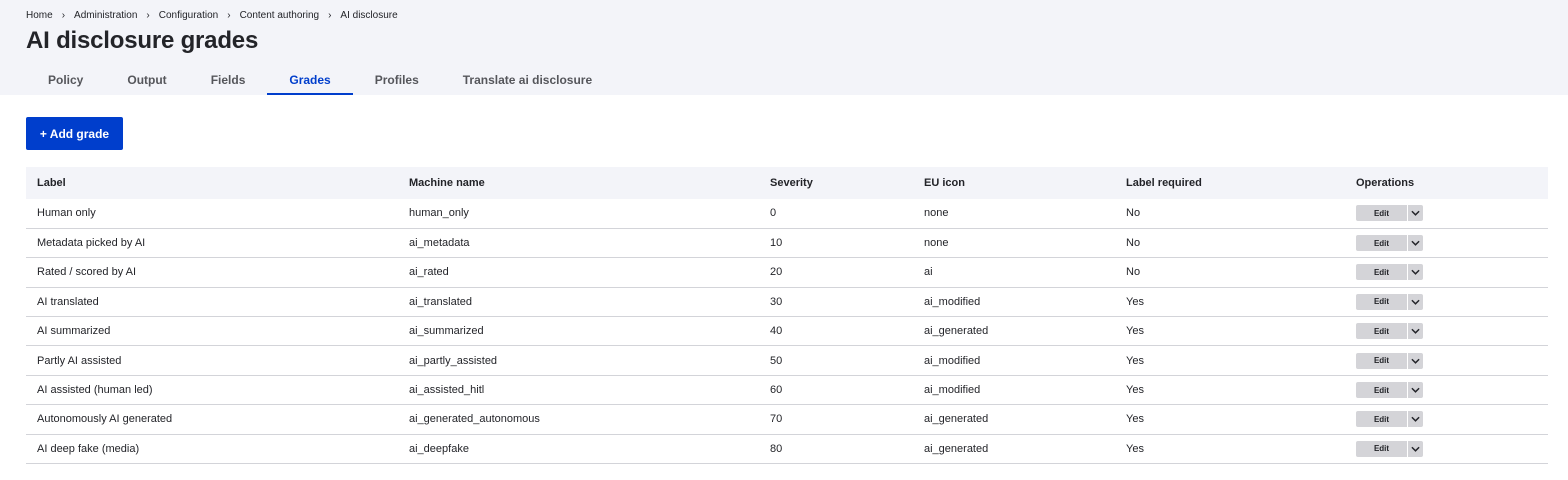 The image size is (1568, 480). Describe the element at coordinates (578, 331) in the screenshot. I see `cell-machine-name: ai_summarized` at that location.